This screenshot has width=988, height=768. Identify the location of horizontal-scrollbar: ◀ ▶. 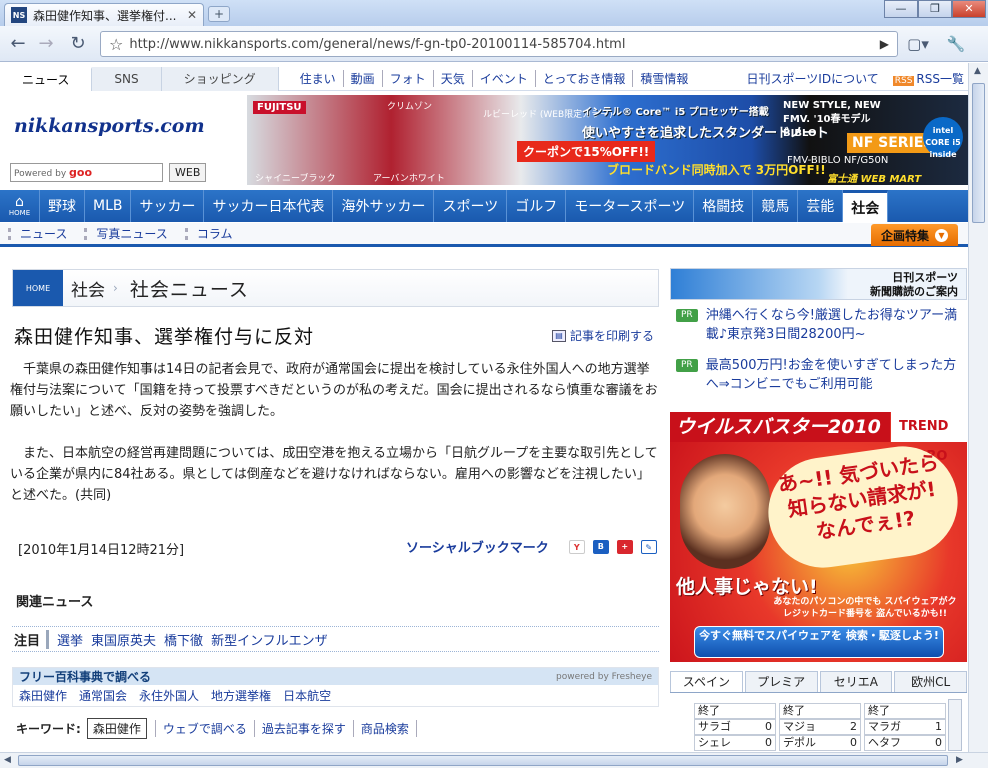
(494, 760).